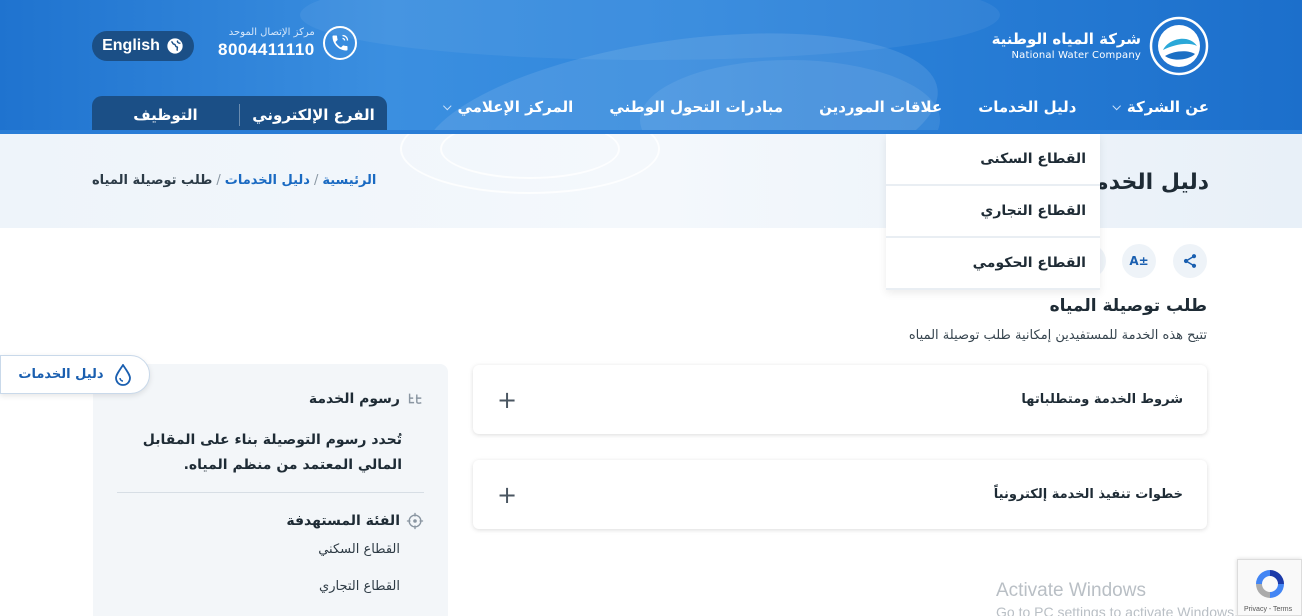  Describe the element at coordinates (1088, 494) in the screenshot. I see `accordion-label: خطوات تنفيذ الخدمة إلكترونياً` at that location.